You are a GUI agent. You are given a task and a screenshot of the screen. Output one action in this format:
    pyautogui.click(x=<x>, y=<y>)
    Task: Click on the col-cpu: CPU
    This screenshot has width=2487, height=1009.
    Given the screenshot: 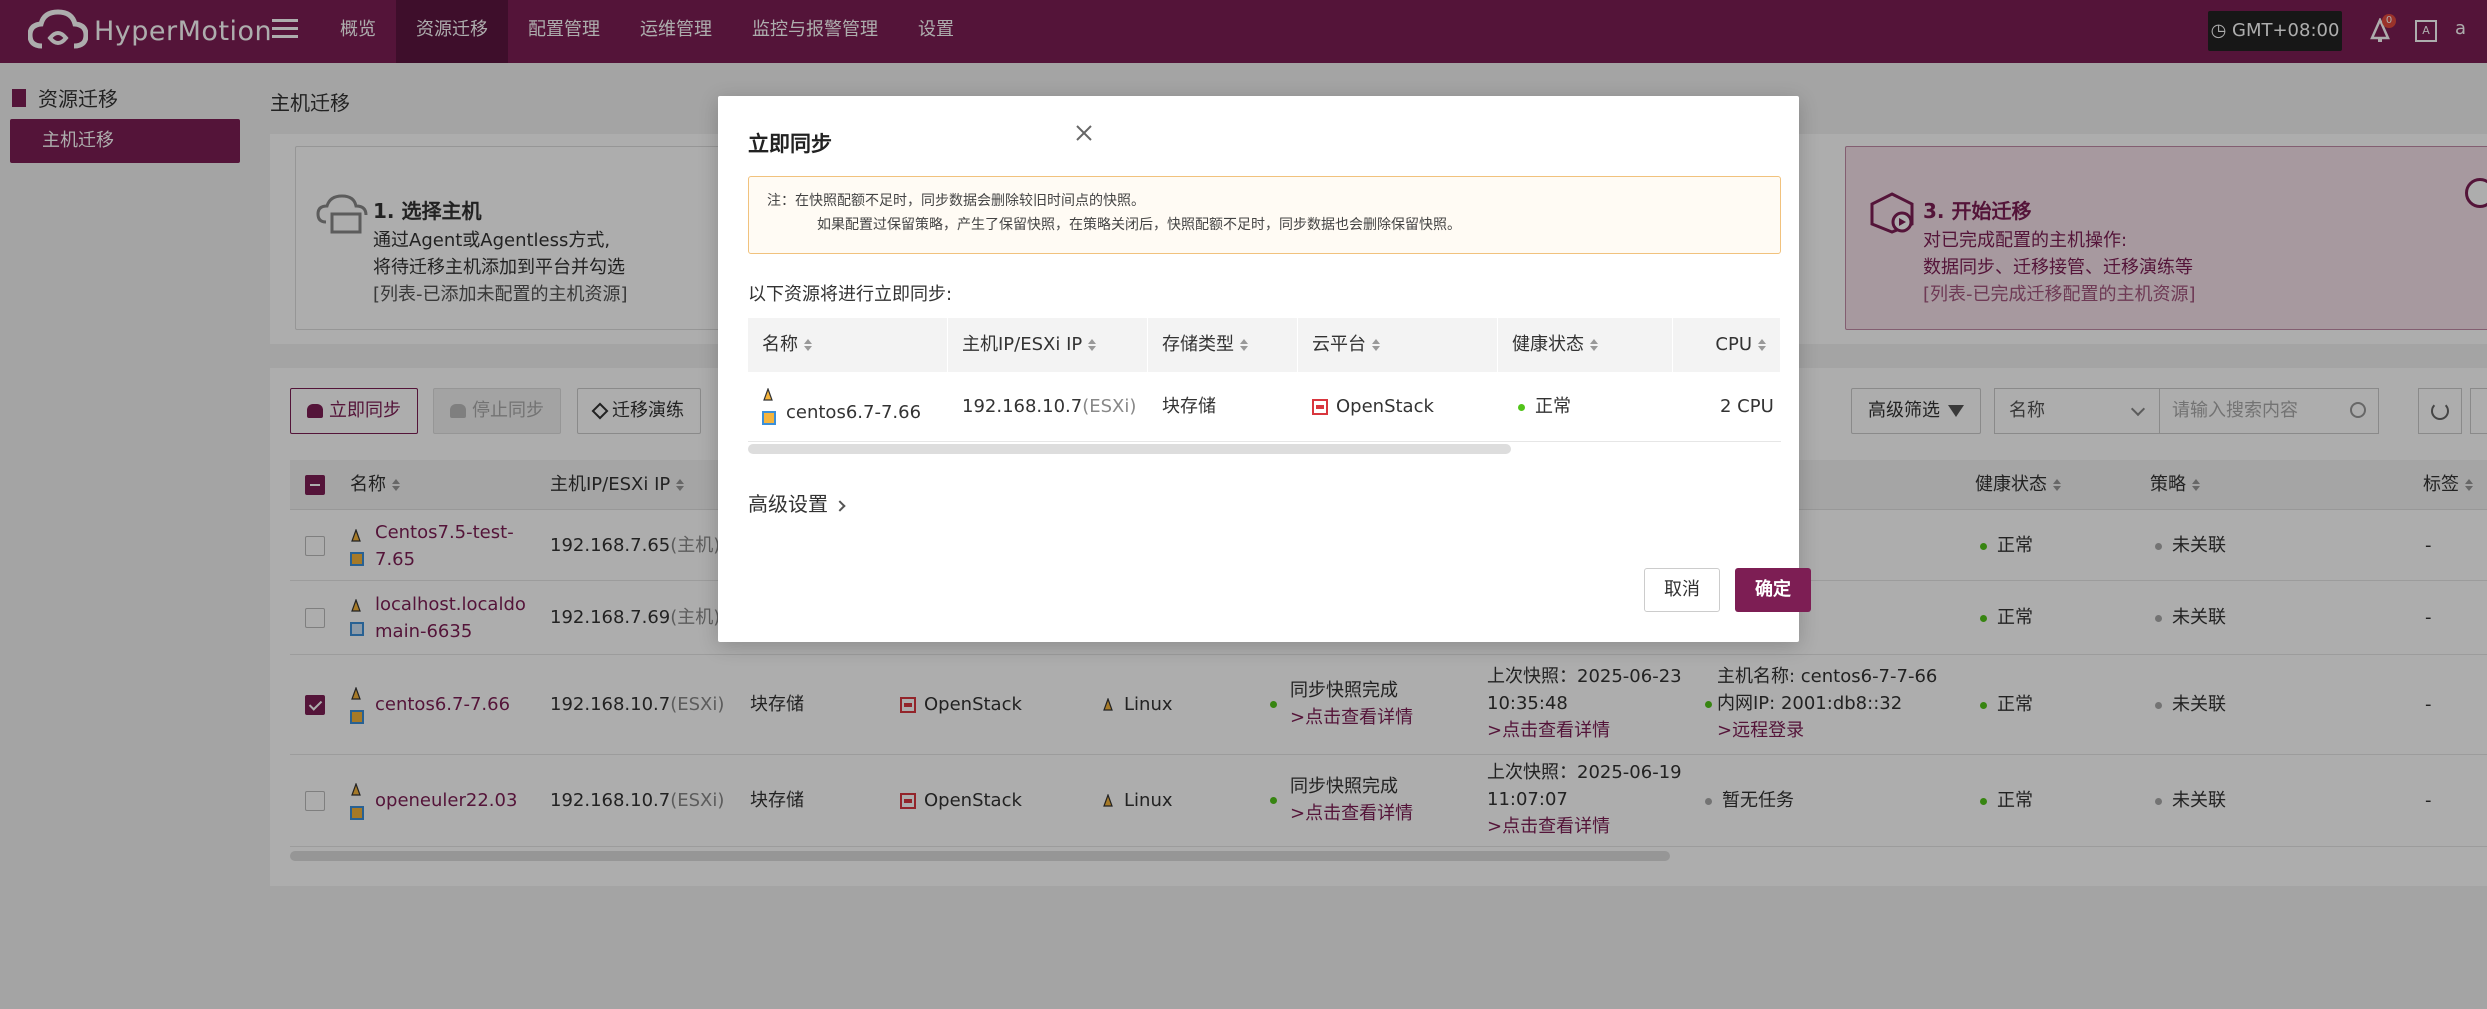 What is the action you would take?
    pyautogui.click(x=1727, y=345)
    